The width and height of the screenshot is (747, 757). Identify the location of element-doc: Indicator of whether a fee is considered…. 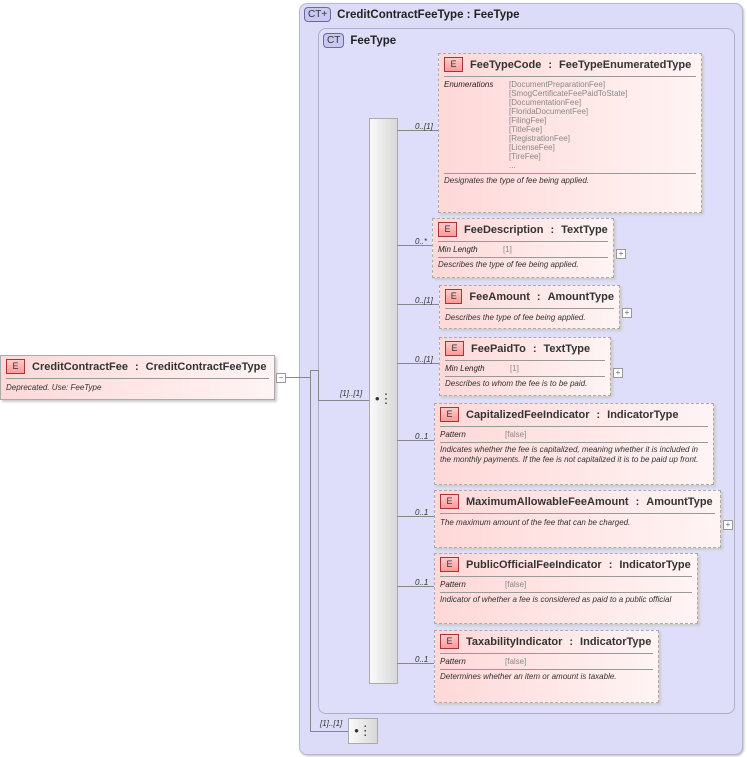
(556, 599).